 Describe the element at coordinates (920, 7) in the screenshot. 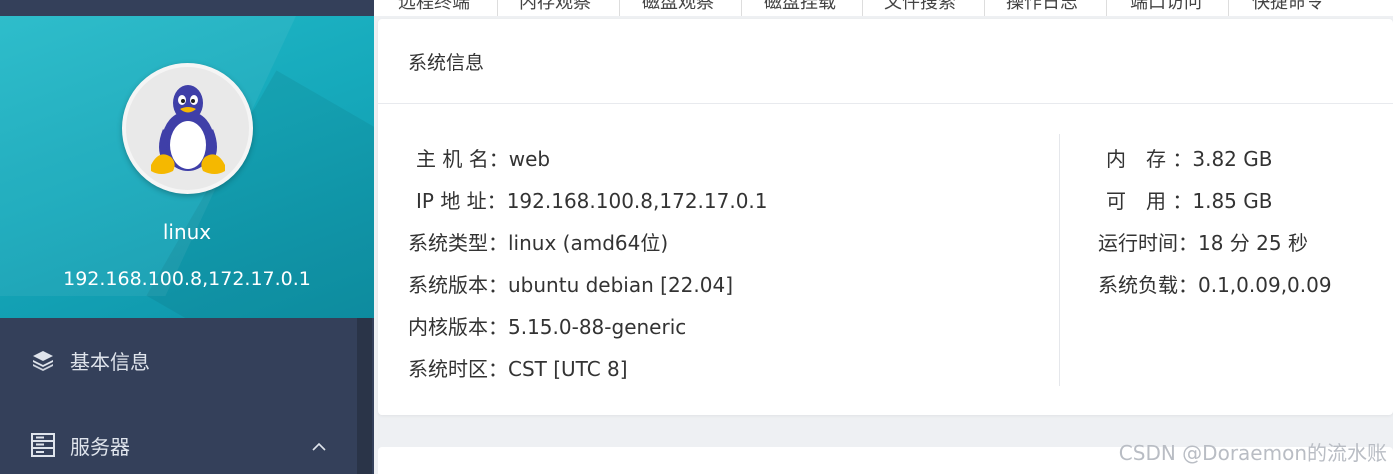

I see `tab-file-search: 文件搜索` at that location.